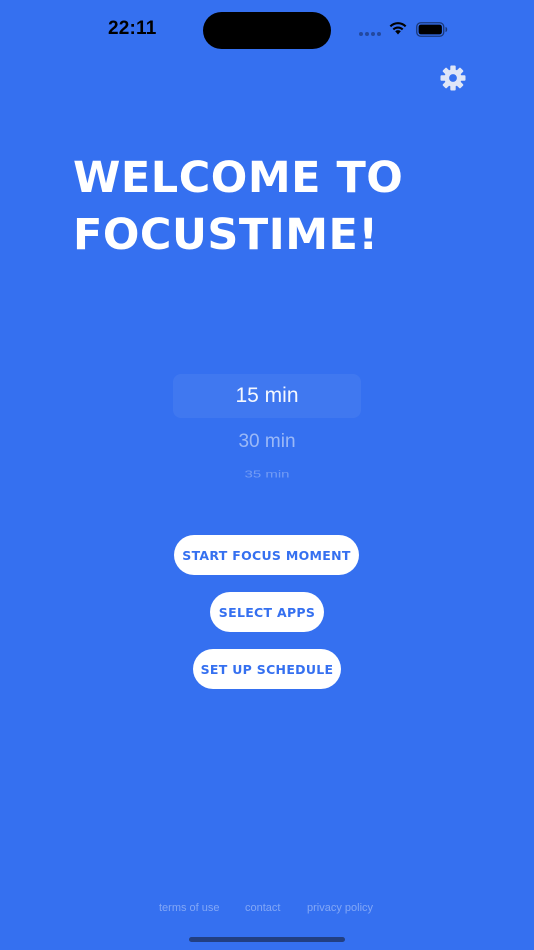 This screenshot has height=950, width=534. I want to click on contact-link: contact, so click(262, 908).